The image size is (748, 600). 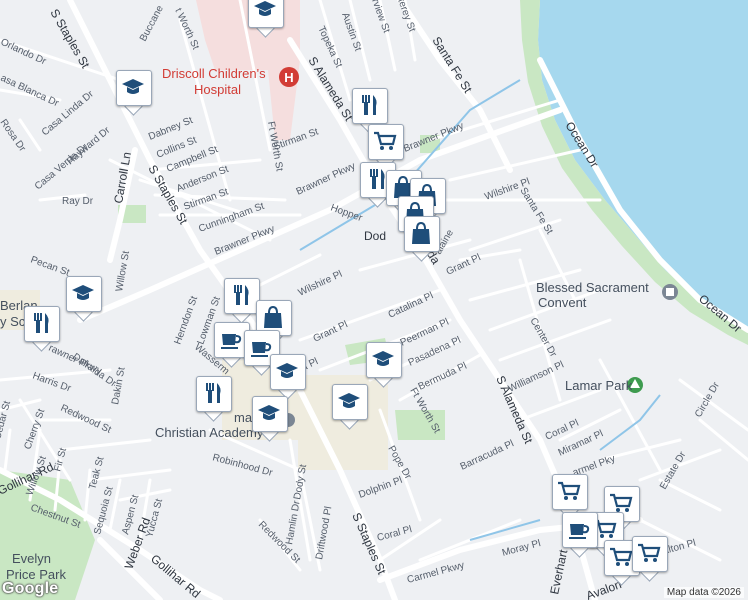 I want to click on berlanga-label-2: y Sc, so click(x=13, y=321).